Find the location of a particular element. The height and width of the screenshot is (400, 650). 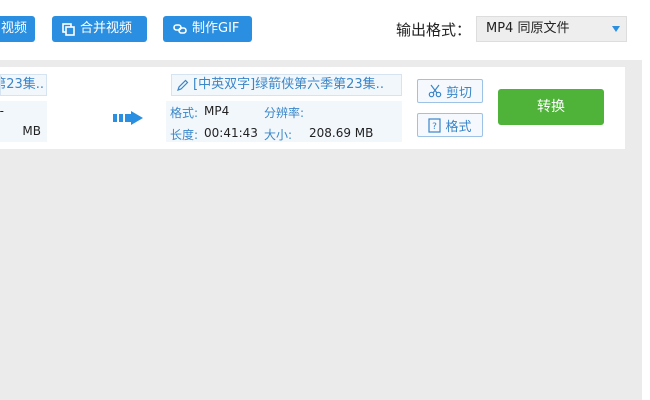

output-file-title: [中英双字]绿箭侠第六季第23集.. is located at coordinates (286, 85).